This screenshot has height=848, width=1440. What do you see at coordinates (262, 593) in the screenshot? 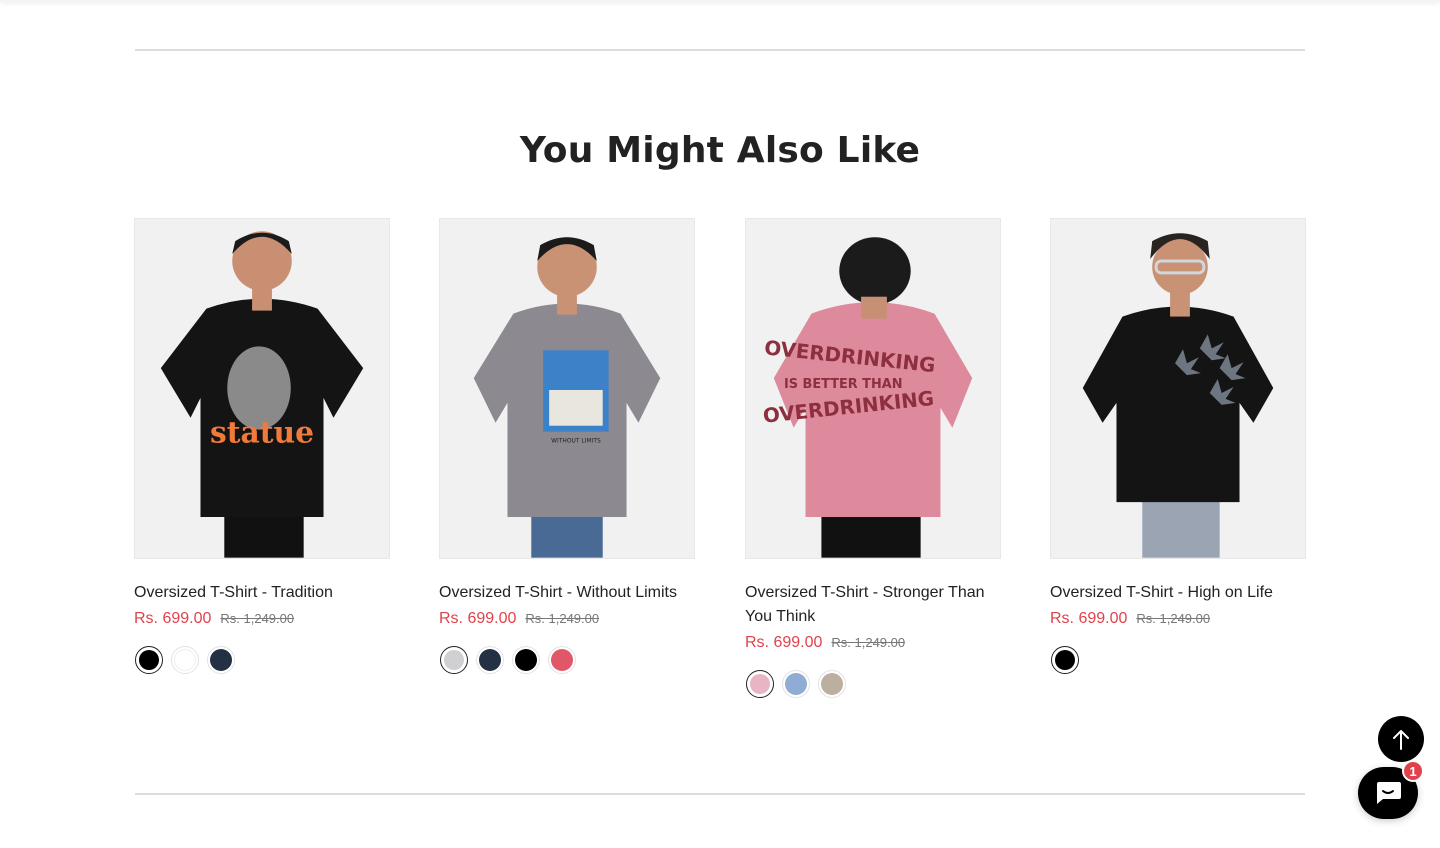
I see `product-title: Oversized T-Shirt - Tradition` at bounding box center [262, 593].